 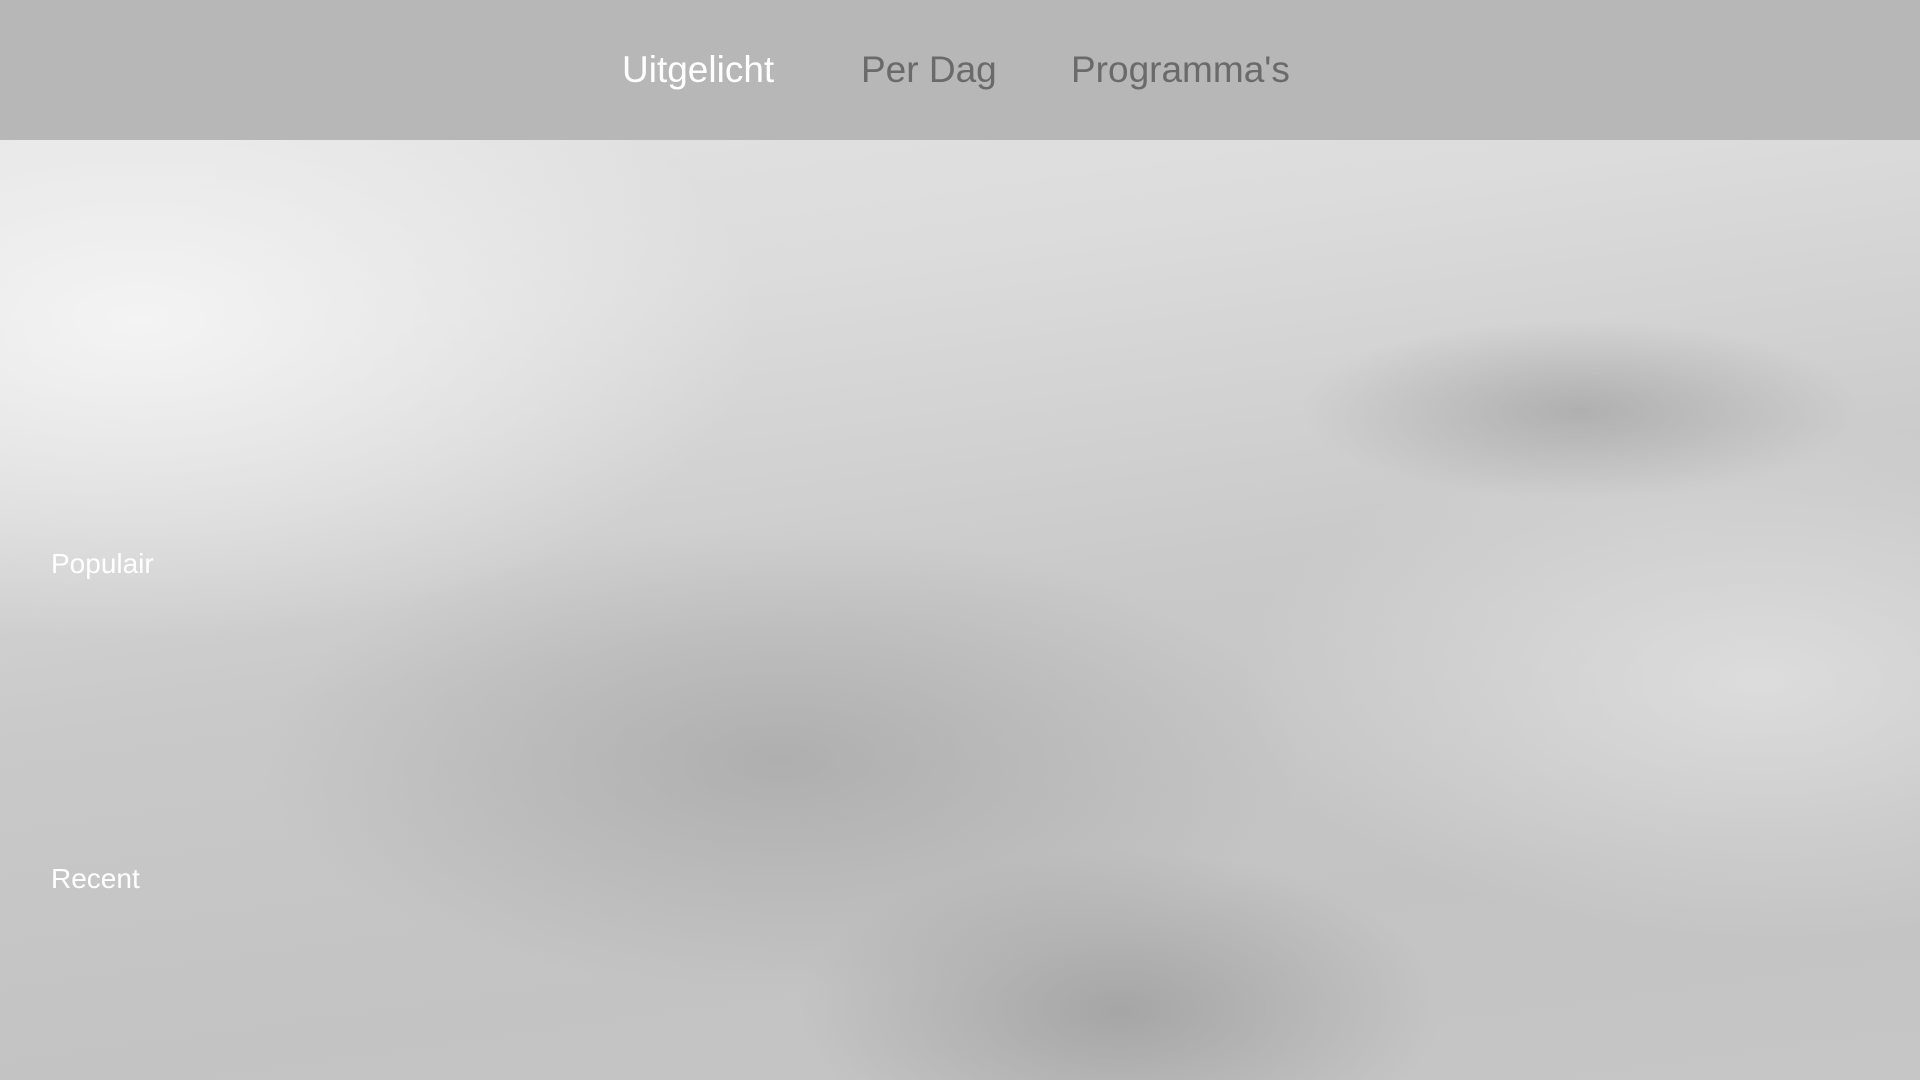 What do you see at coordinates (1180, 70) in the screenshot?
I see `tab-programmas: Programma's` at bounding box center [1180, 70].